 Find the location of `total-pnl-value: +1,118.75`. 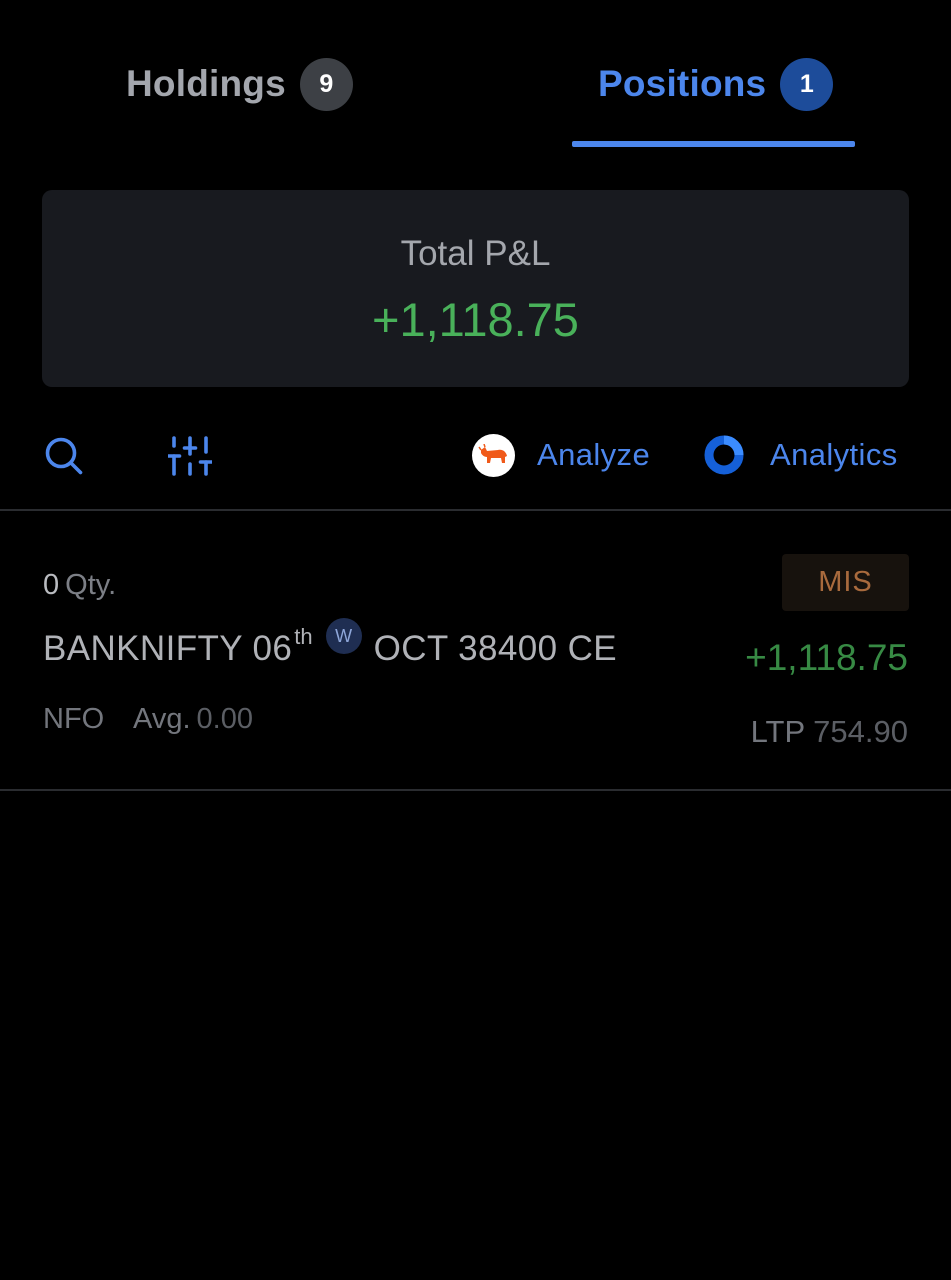

total-pnl-value: +1,118.75 is located at coordinates (475, 319).